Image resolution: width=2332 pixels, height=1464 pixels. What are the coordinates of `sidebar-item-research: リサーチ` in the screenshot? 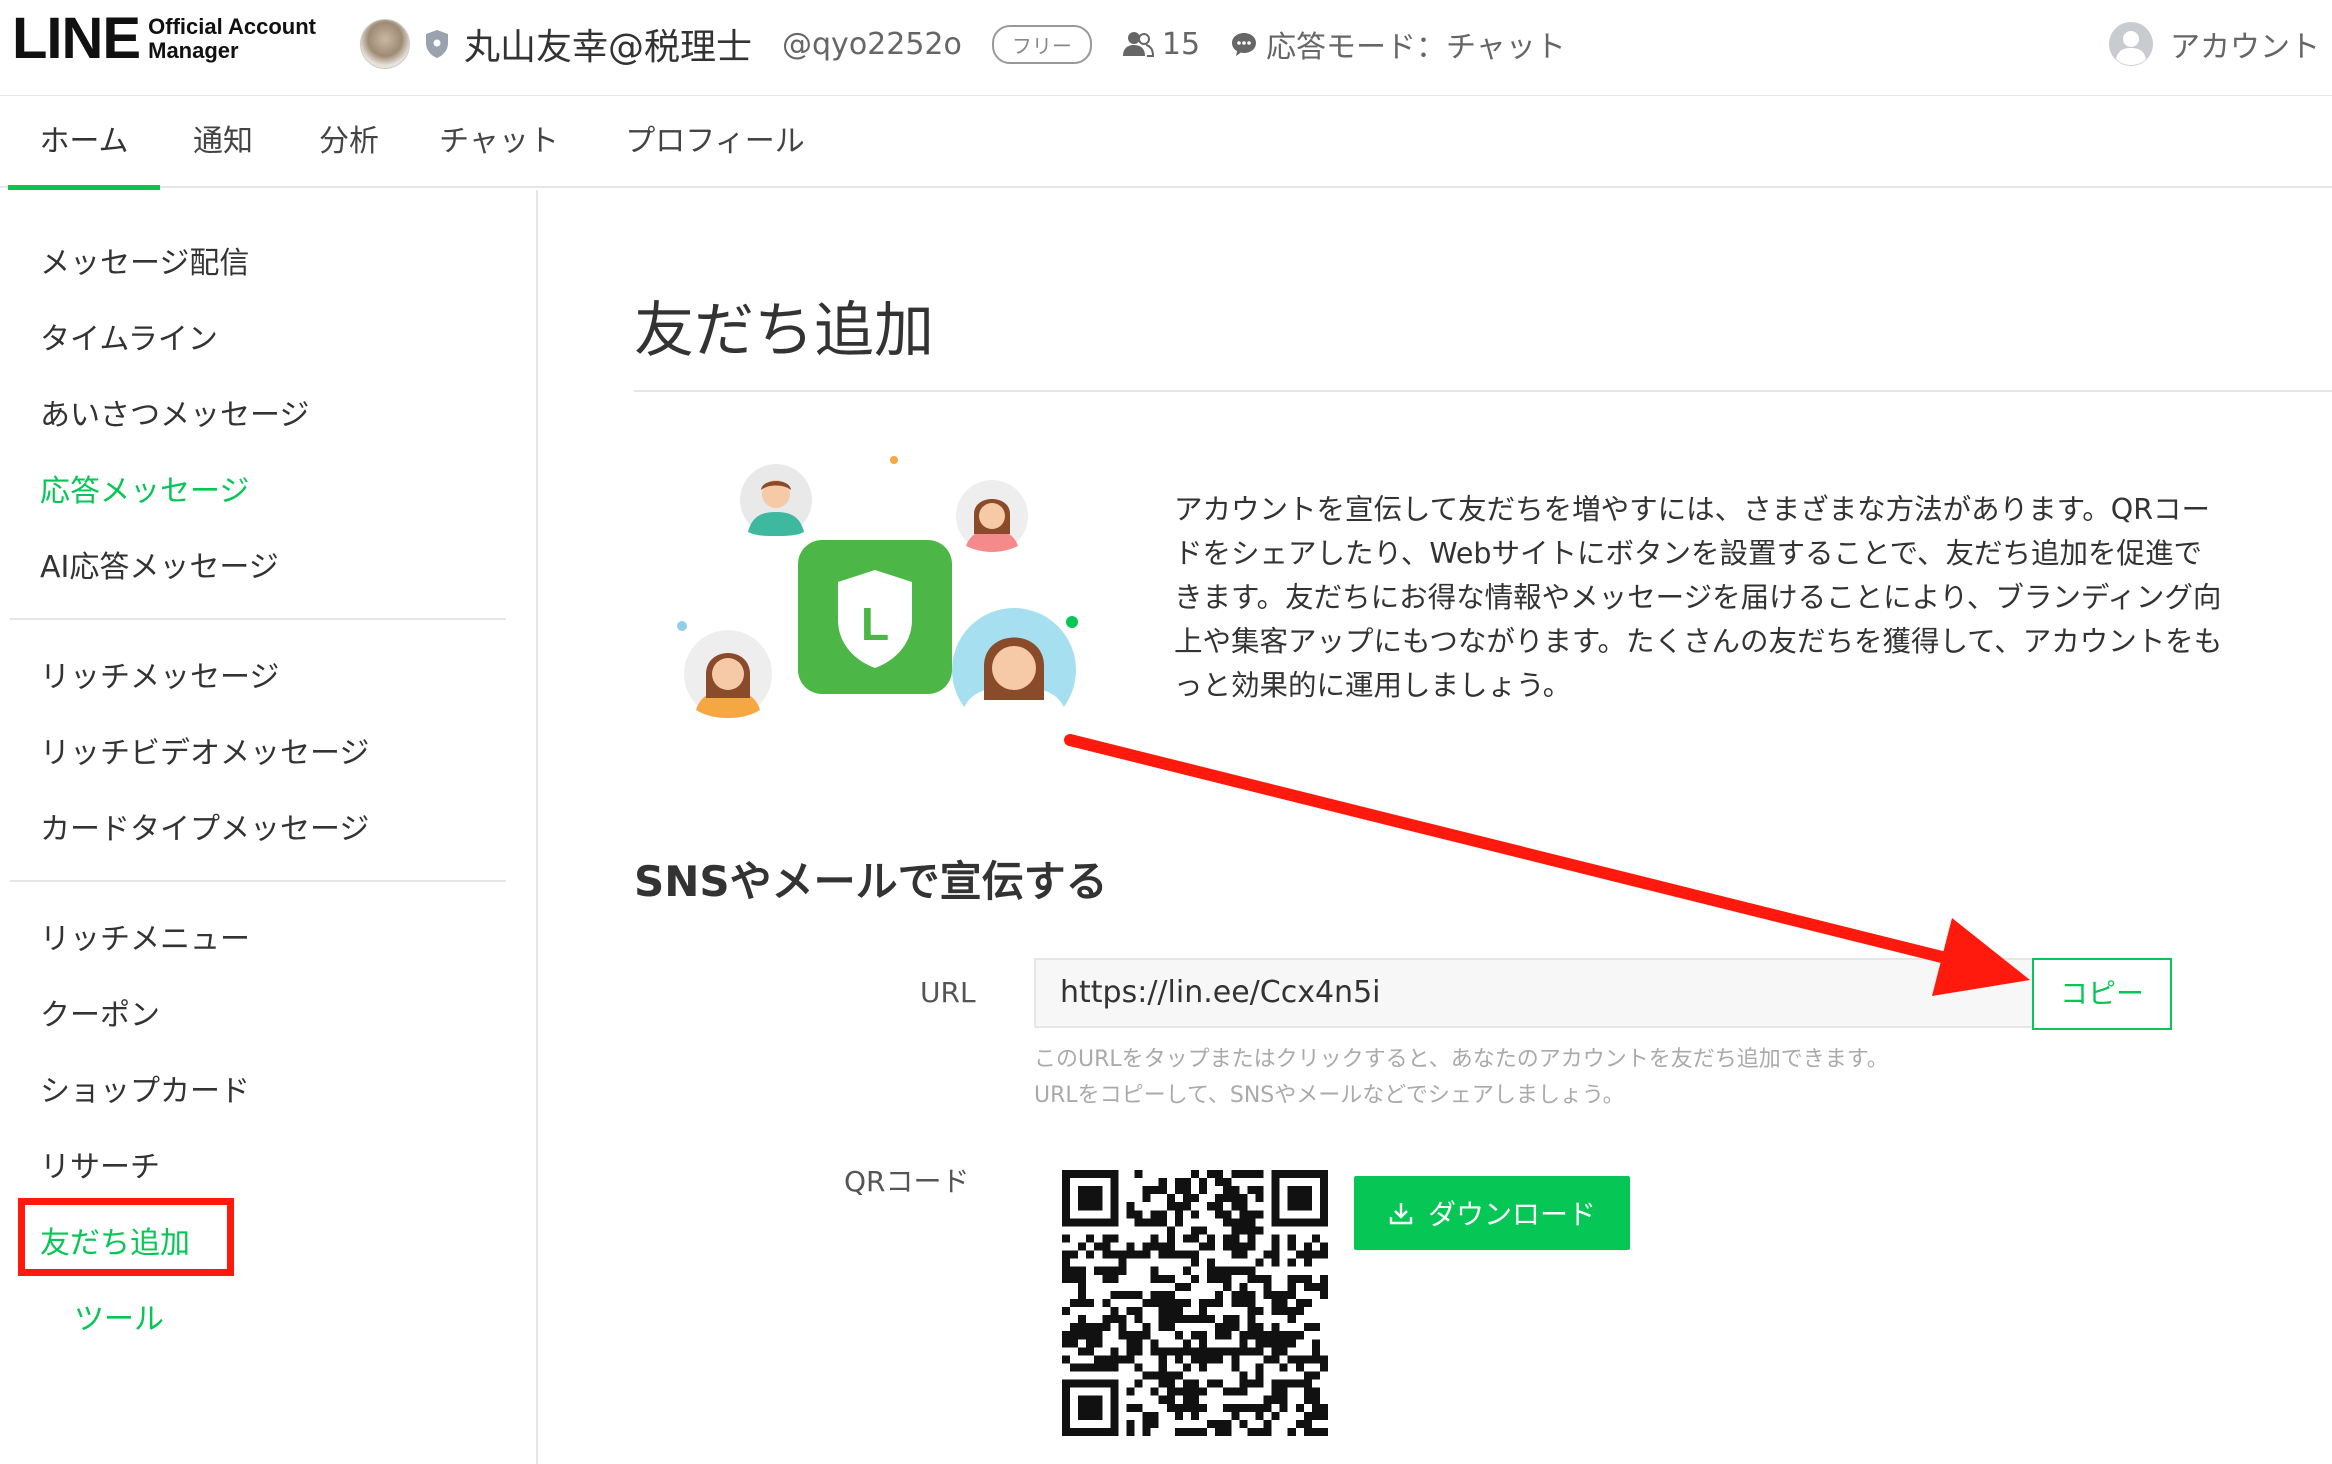 It's located at (100, 1164).